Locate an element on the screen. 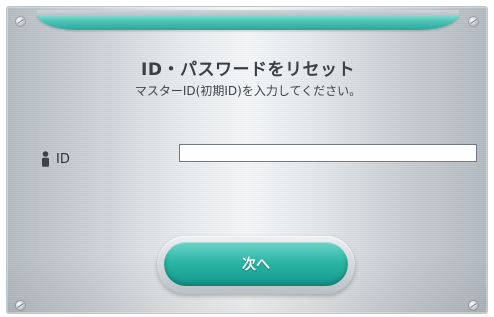 The width and height of the screenshot is (494, 317). id-field-label-group: ID is located at coordinates (55, 159).